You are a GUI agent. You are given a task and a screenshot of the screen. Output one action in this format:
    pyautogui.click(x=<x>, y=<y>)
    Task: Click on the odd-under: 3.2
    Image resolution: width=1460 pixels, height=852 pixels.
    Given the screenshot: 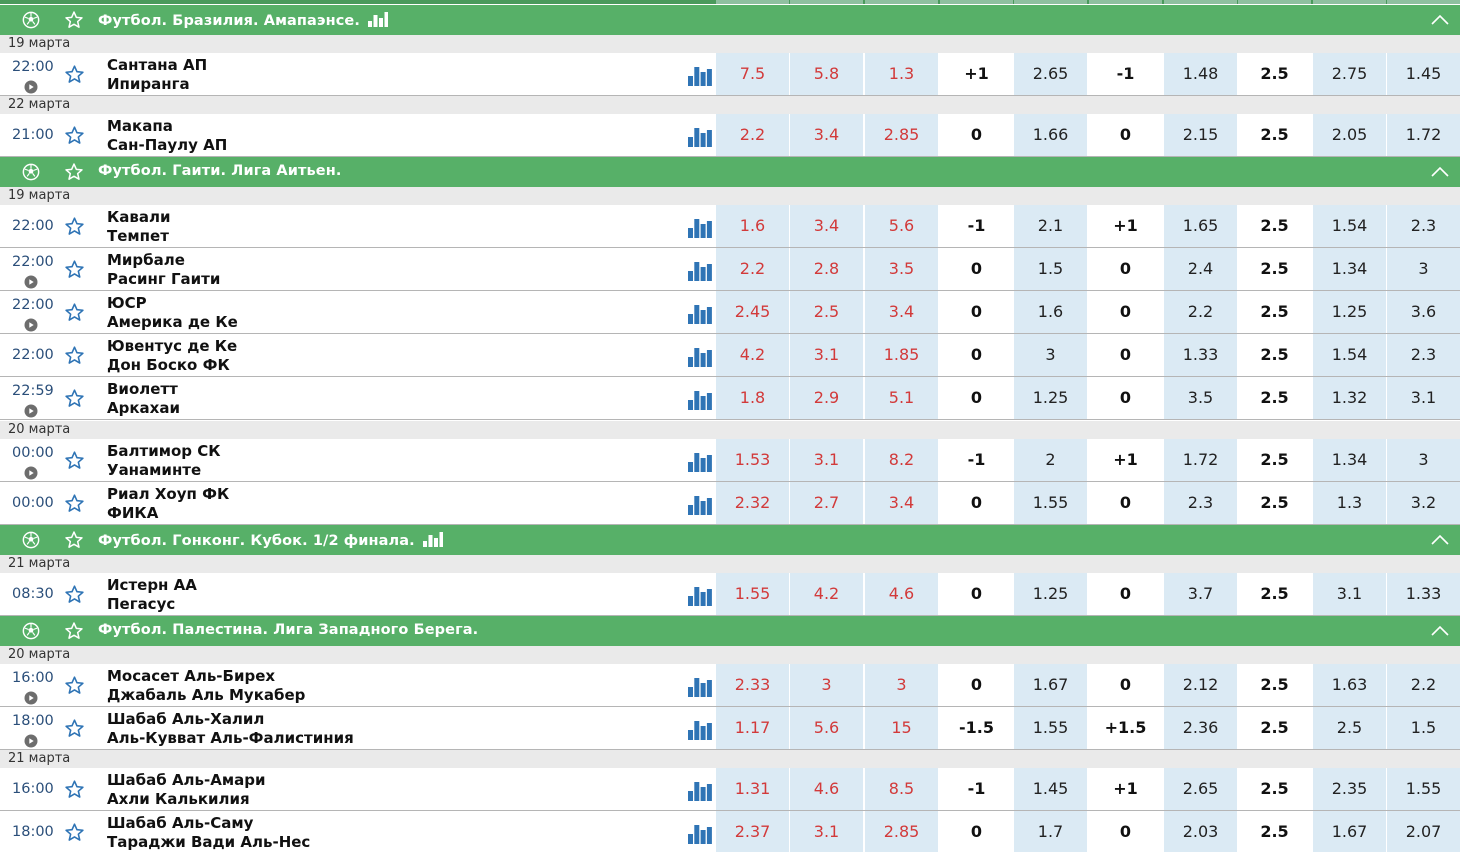 What is the action you would take?
    pyautogui.click(x=1423, y=503)
    